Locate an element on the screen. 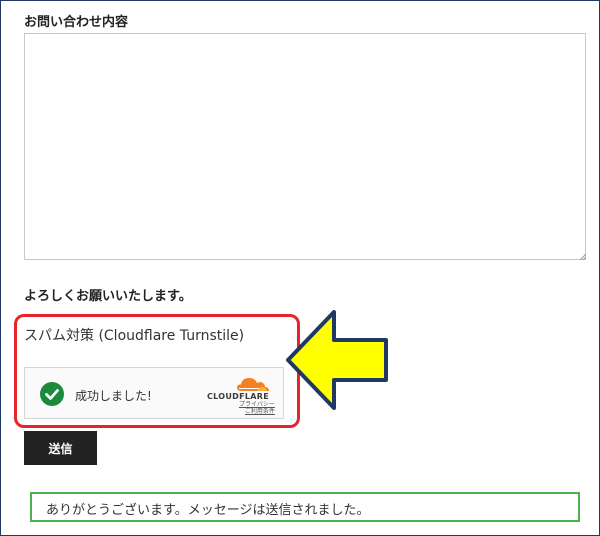  cloudflare-brand: CLOUDFLARE is located at coordinates (238, 396).